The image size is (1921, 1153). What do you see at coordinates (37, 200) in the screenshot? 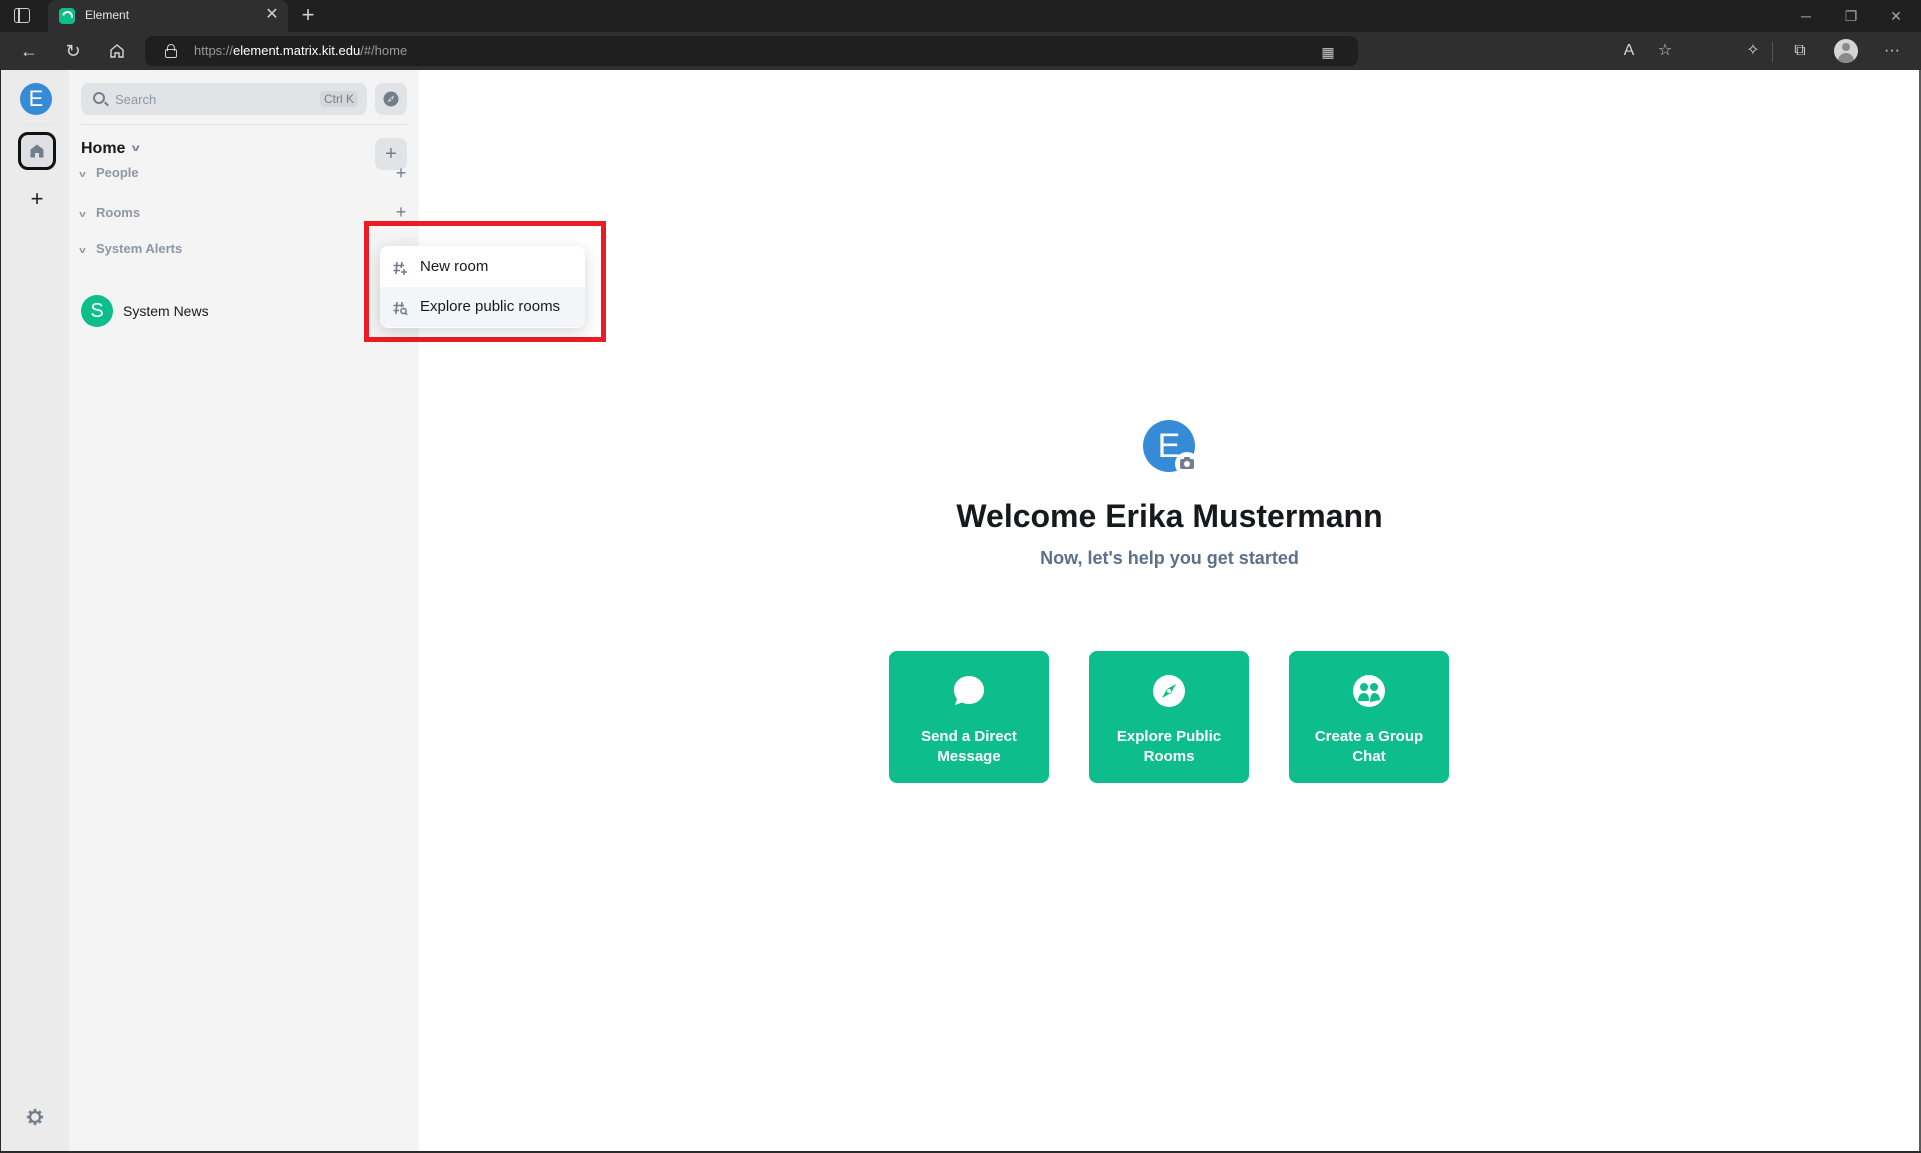
I see `create-space-button: +` at bounding box center [37, 200].